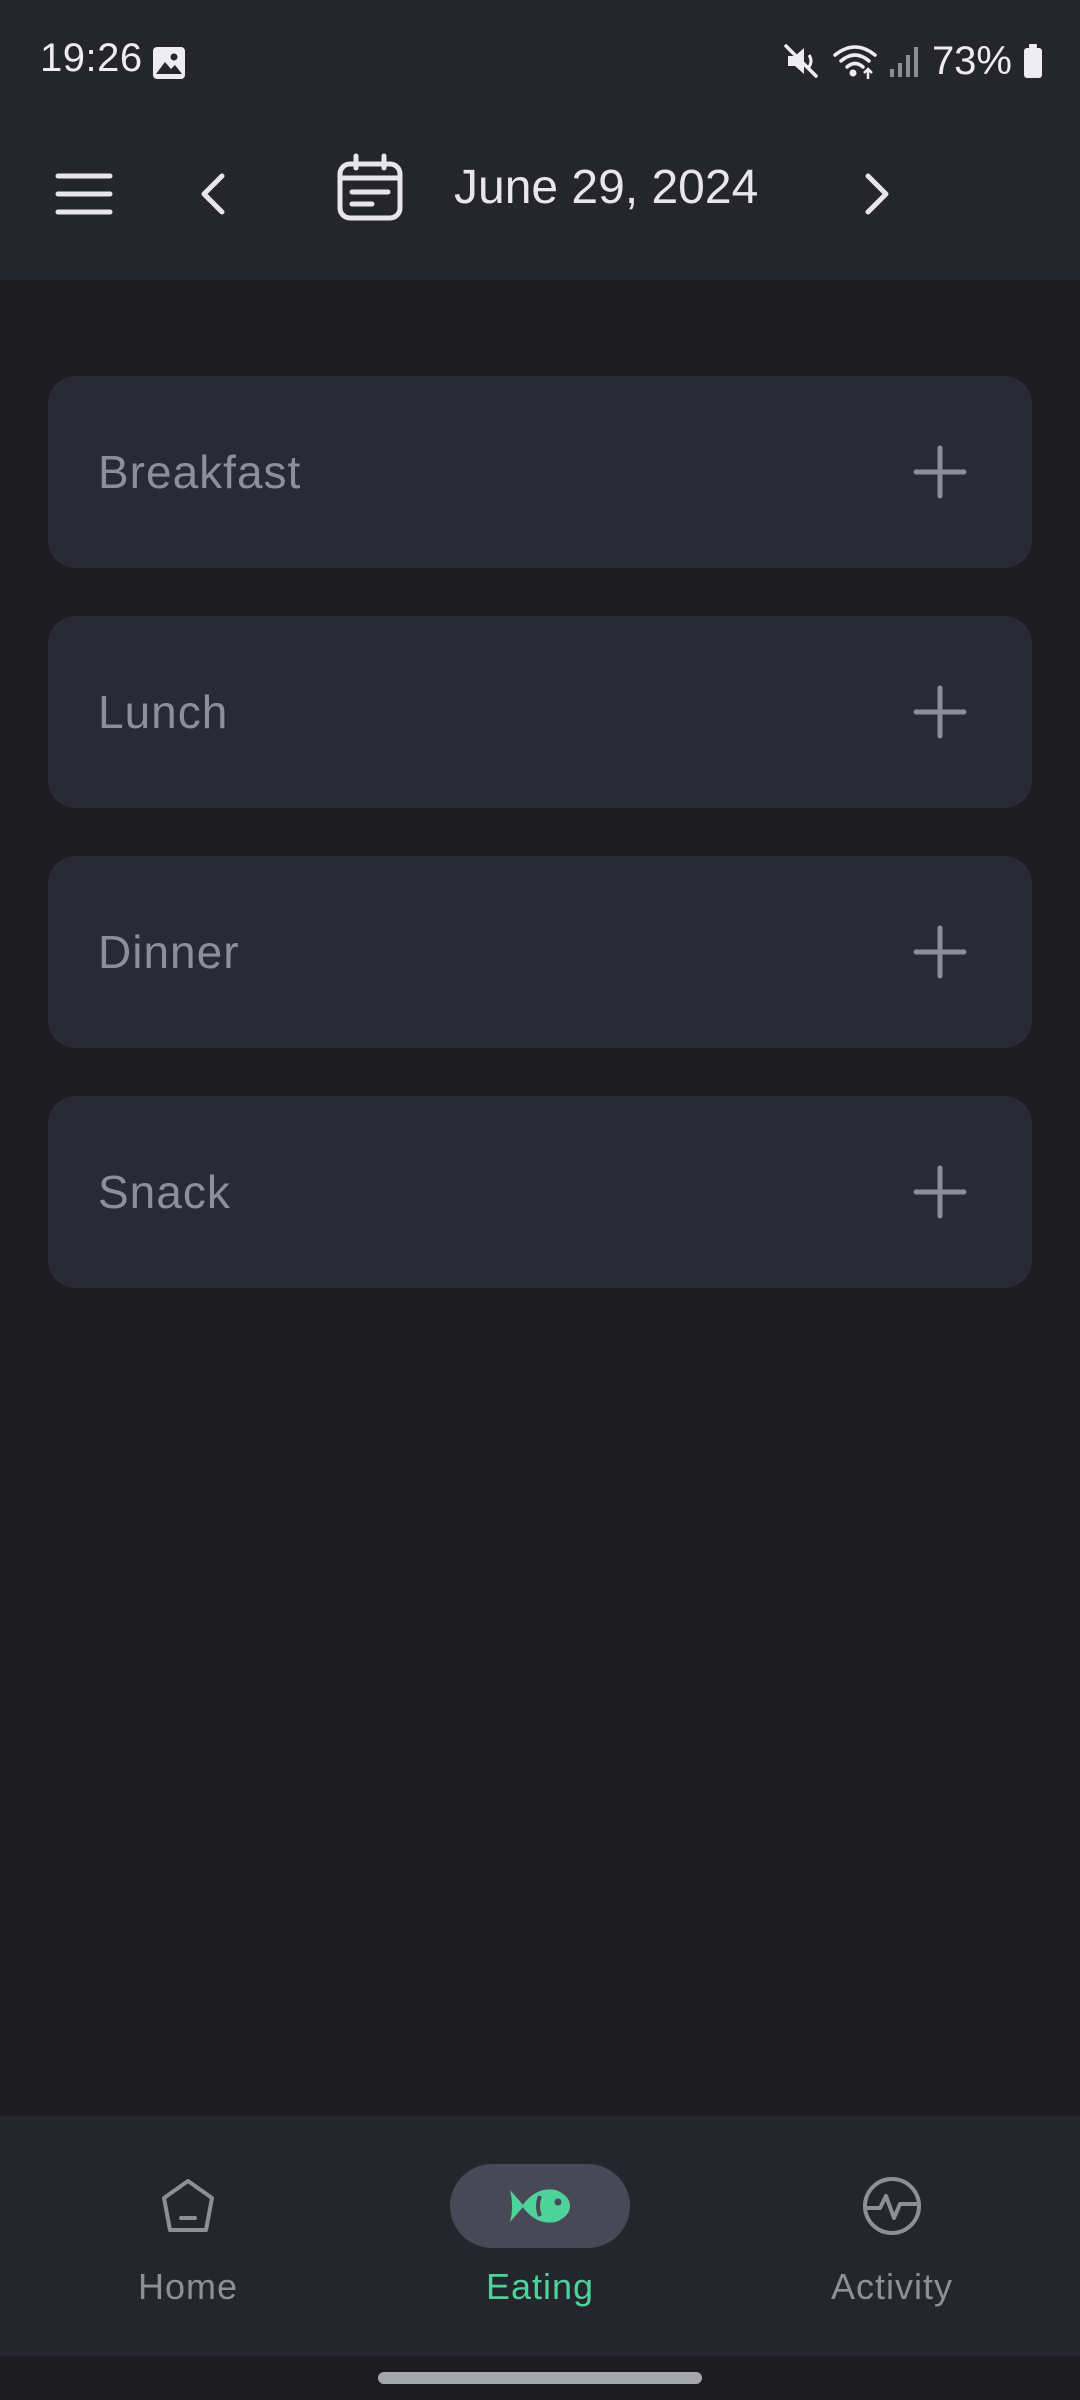  Describe the element at coordinates (801, 61) in the screenshot. I see `mute-icon` at that location.